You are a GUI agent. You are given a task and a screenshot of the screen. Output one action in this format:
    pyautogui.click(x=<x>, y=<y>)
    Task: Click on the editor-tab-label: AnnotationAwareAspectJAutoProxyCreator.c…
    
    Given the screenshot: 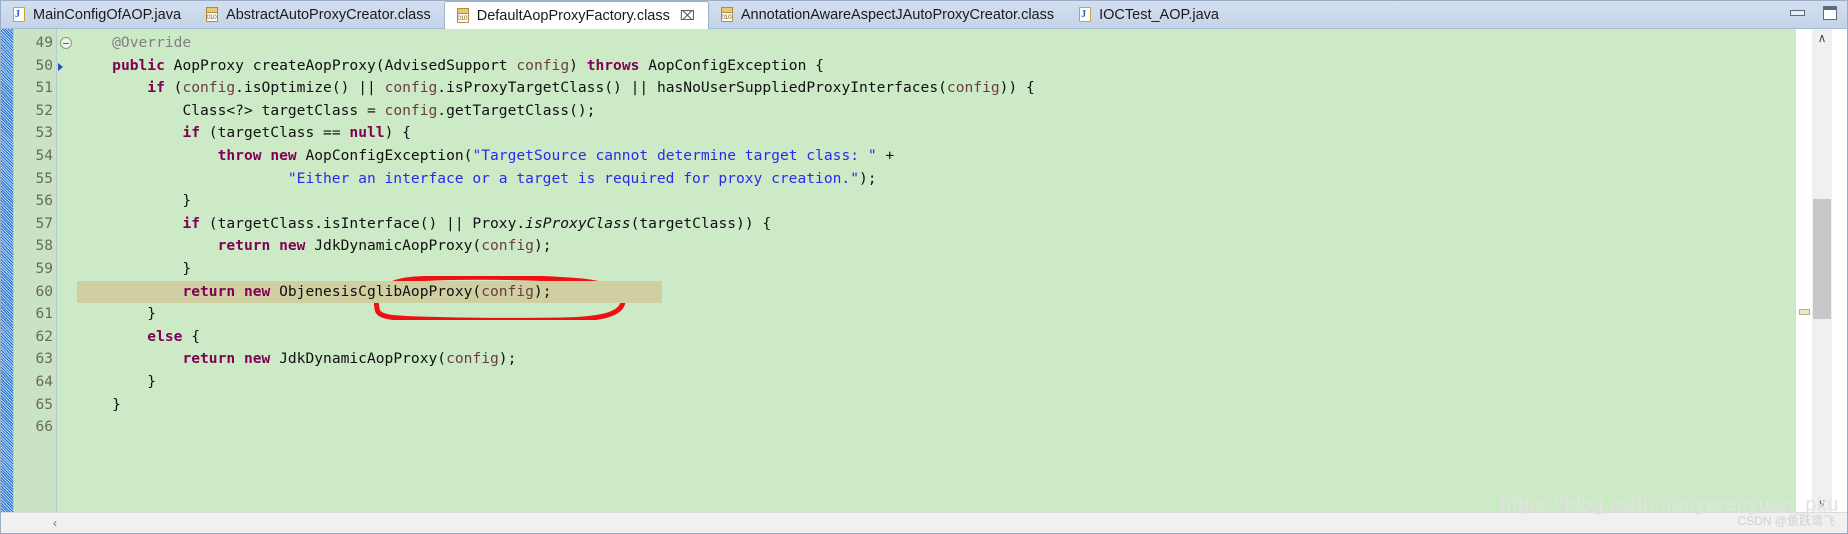 What is the action you would take?
    pyautogui.click(x=897, y=14)
    